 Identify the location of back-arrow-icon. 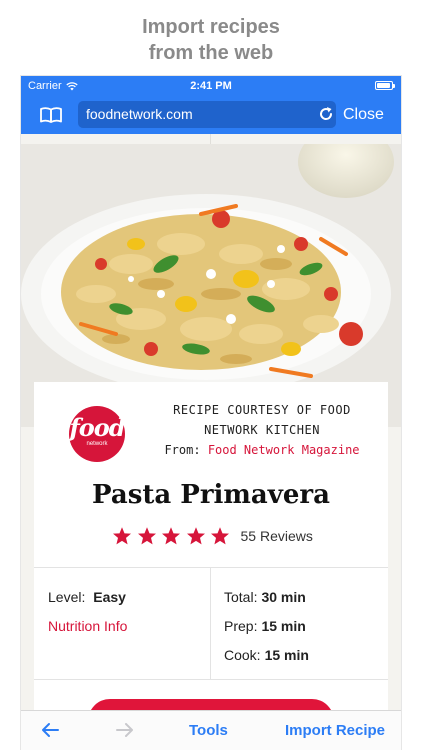
(50, 730).